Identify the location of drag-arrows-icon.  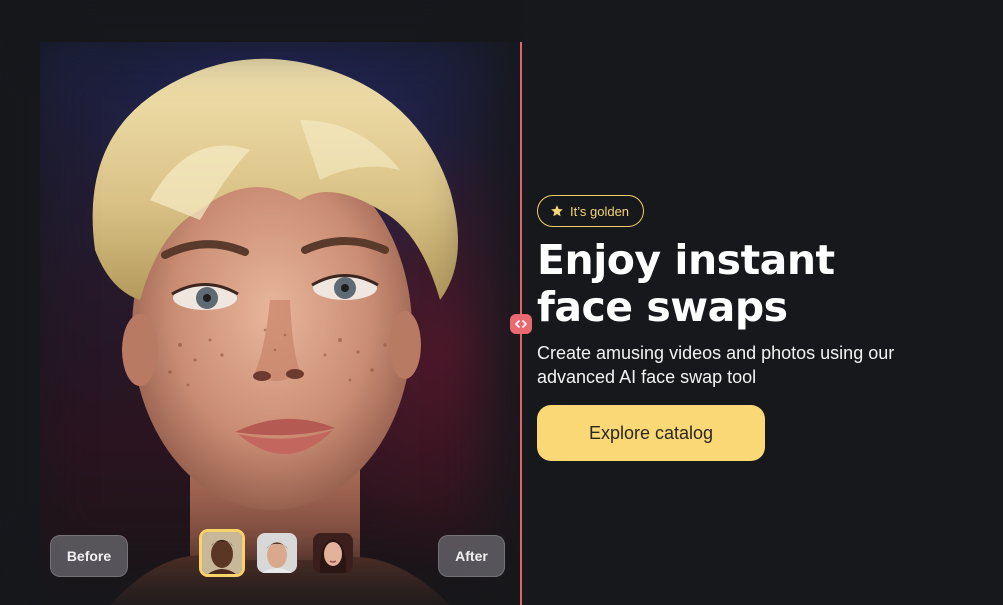
(521, 324).